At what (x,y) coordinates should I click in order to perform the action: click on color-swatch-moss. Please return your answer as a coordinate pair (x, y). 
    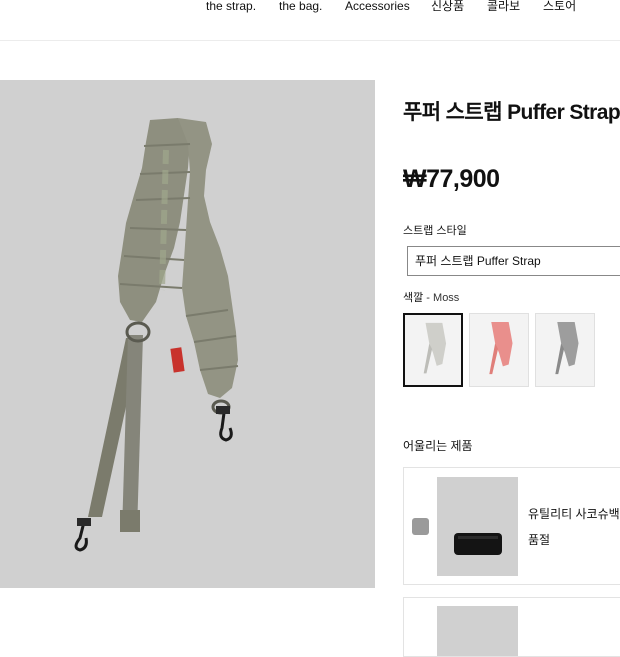
    Looking at the image, I should click on (433, 350).